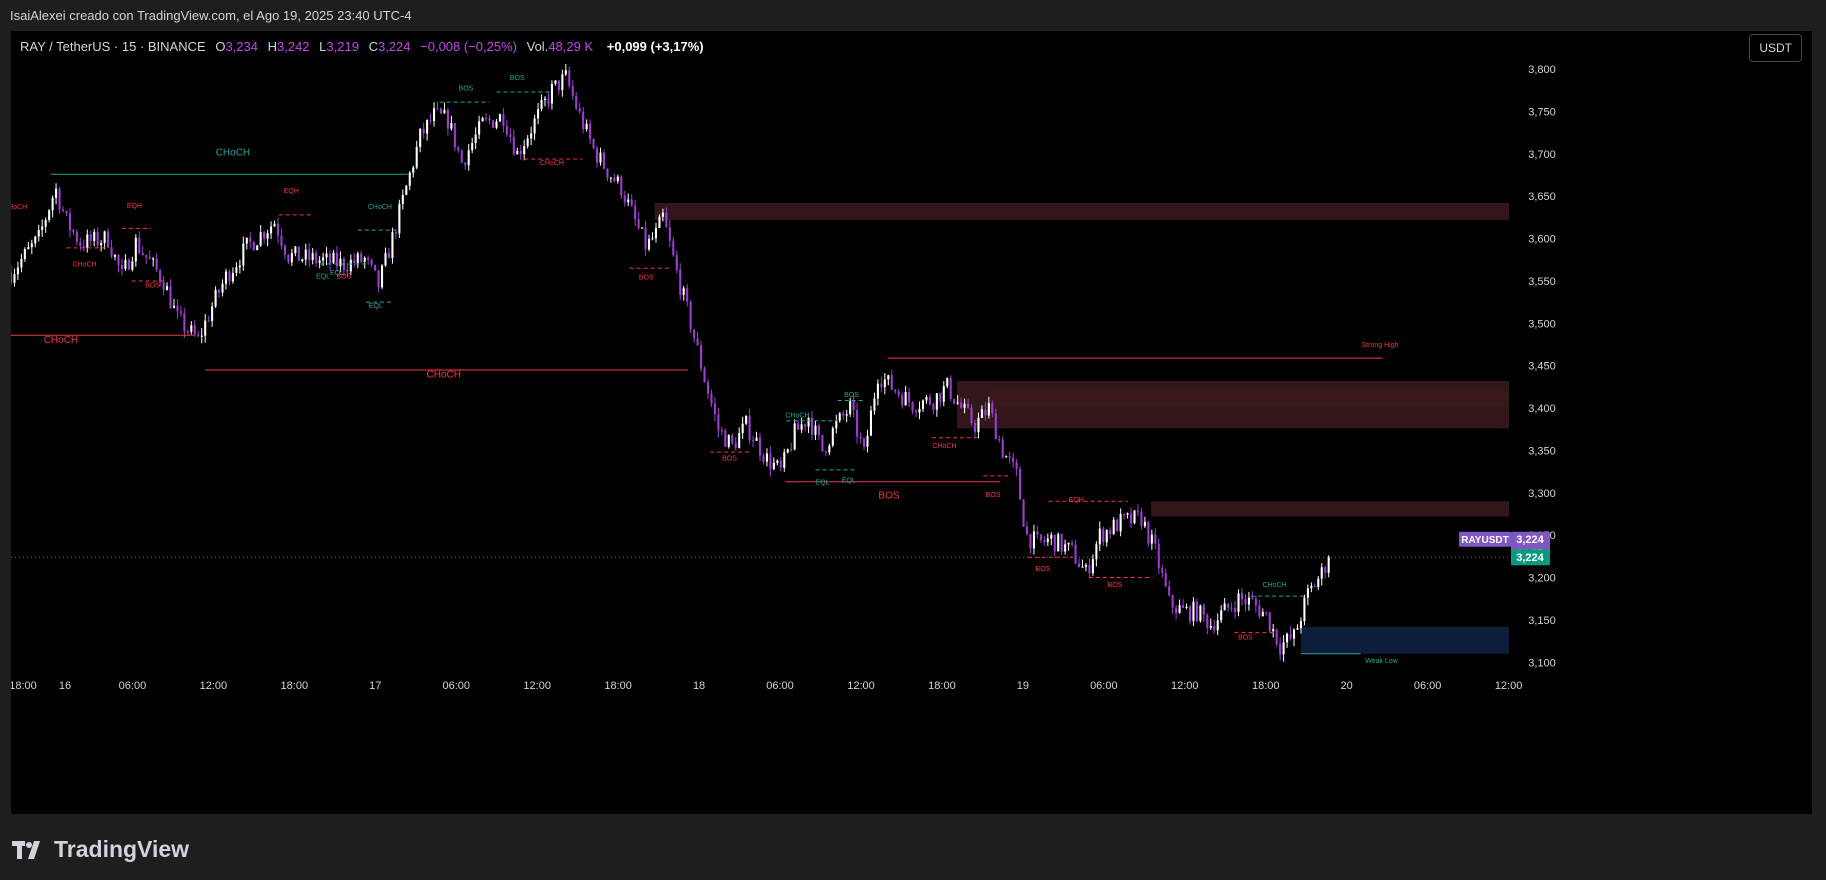 This screenshot has width=1826, height=880. What do you see at coordinates (861, 686) in the screenshot?
I see `x-tick-label: 12:00` at bounding box center [861, 686].